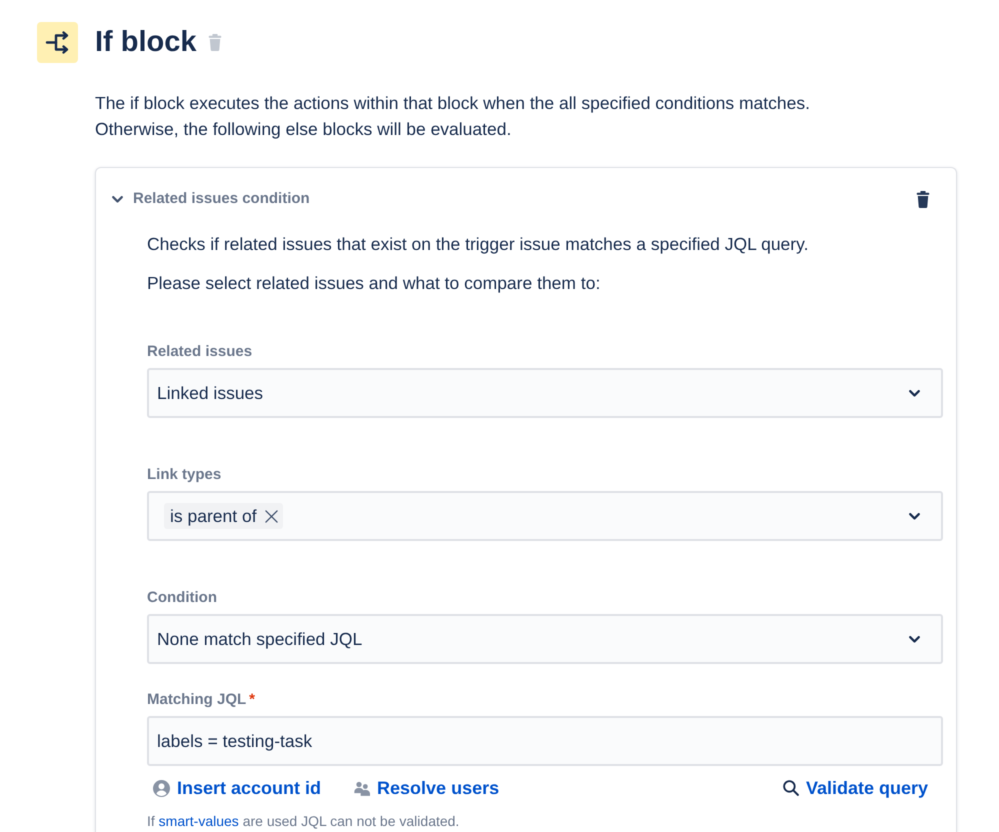 This screenshot has width=999, height=832. What do you see at coordinates (545, 741) in the screenshot?
I see `text-input-field: labels = testing-task` at bounding box center [545, 741].